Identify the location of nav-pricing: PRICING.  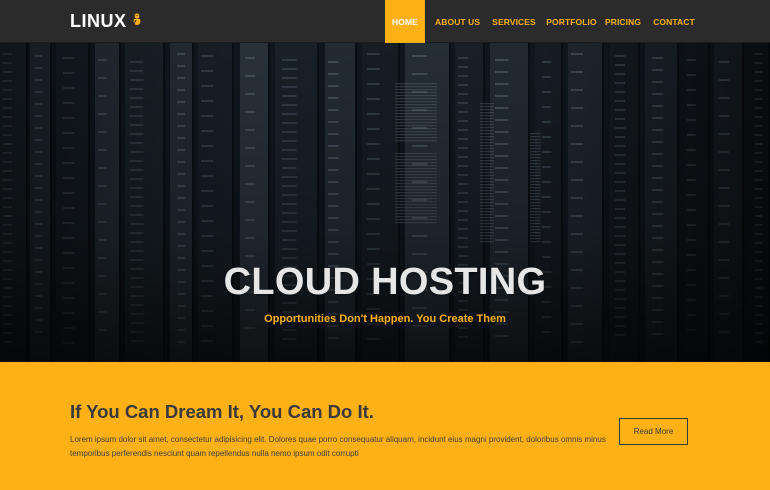
(623, 21).